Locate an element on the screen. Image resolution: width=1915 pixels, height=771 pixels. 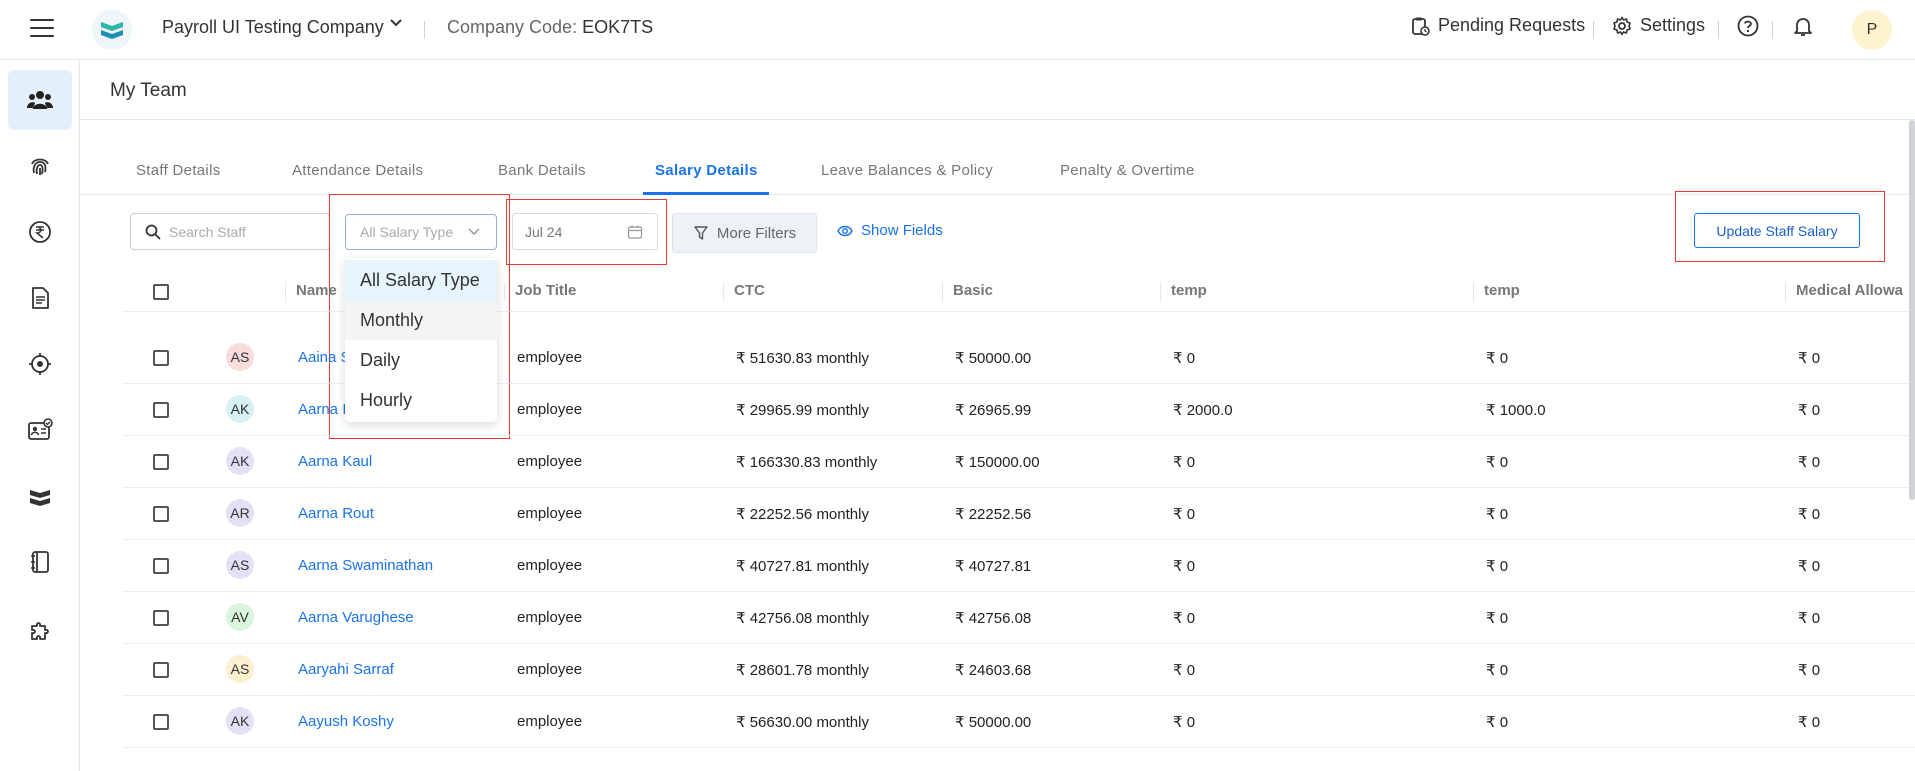
sidebar-item-reports is located at coordinates (40, 562).